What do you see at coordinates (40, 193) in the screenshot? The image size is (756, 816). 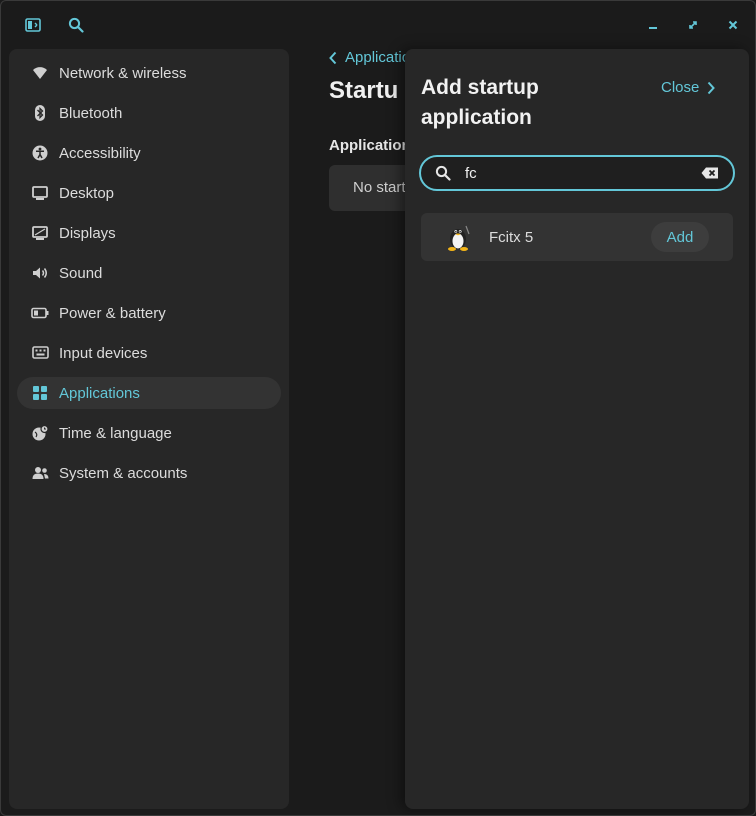 I see `desktop-icon` at bounding box center [40, 193].